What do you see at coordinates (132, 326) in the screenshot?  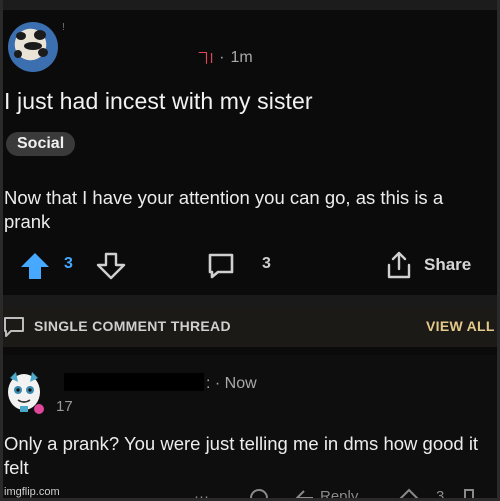 I see `thread-label: SINGLE COMMENT THREAD` at bounding box center [132, 326].